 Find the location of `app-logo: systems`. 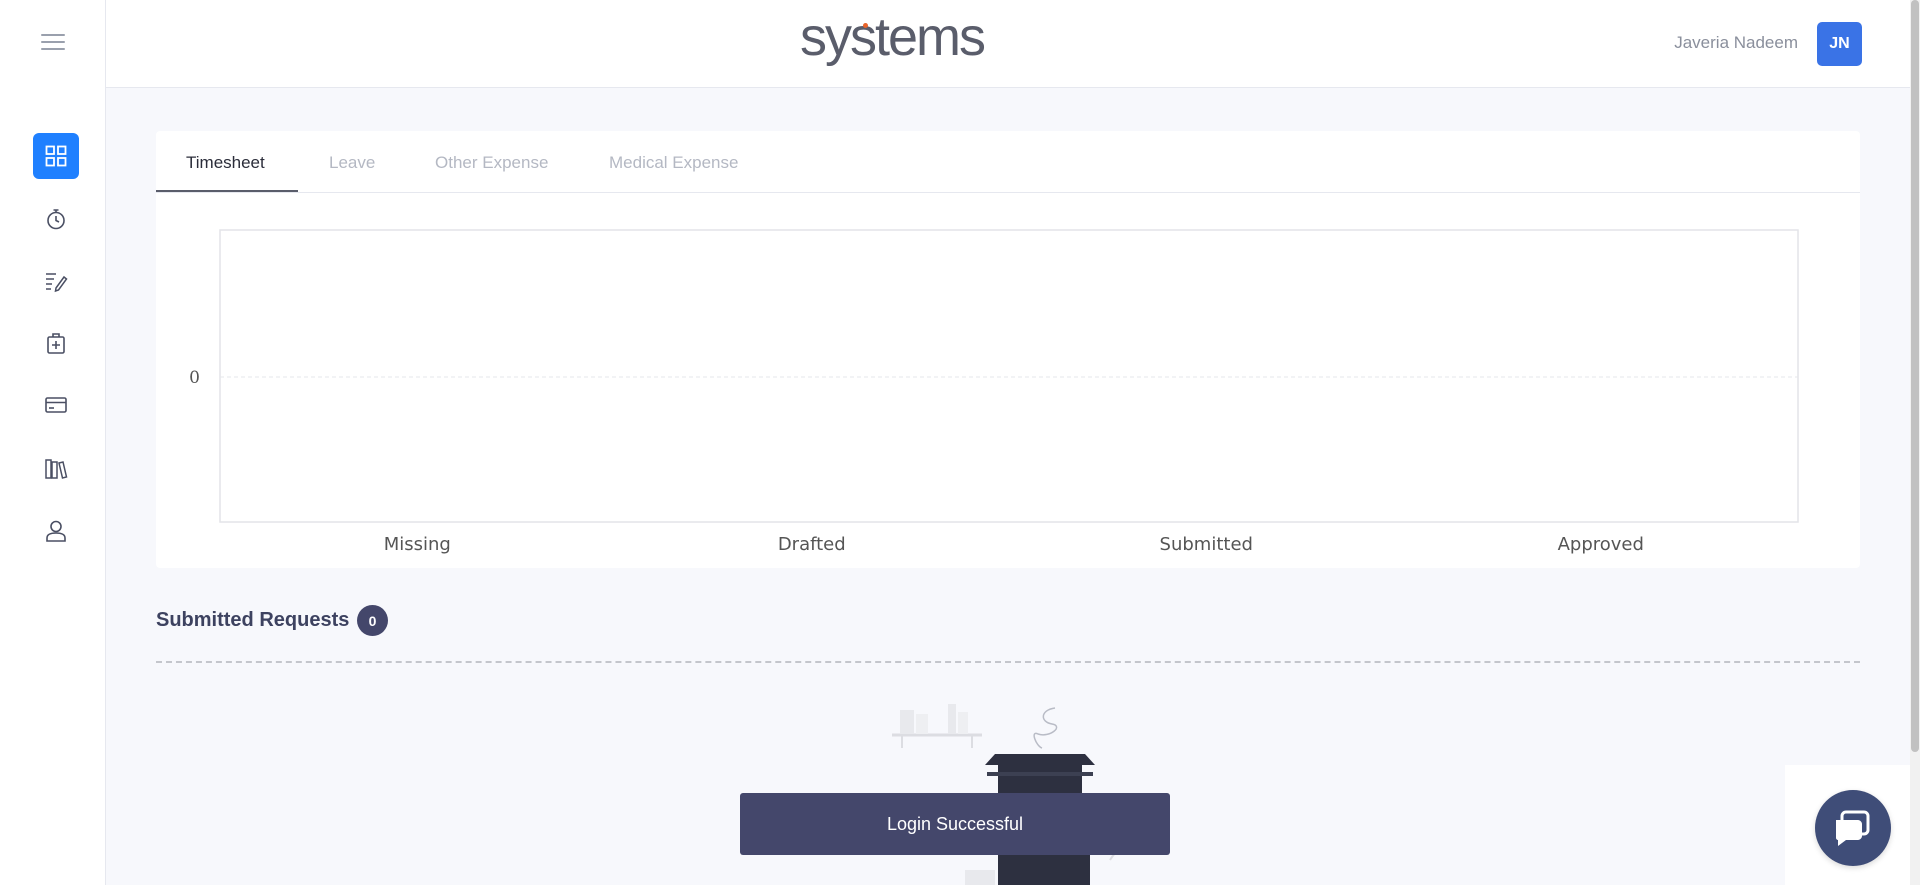

app-logo: systems is located at coordinates (893, 37).